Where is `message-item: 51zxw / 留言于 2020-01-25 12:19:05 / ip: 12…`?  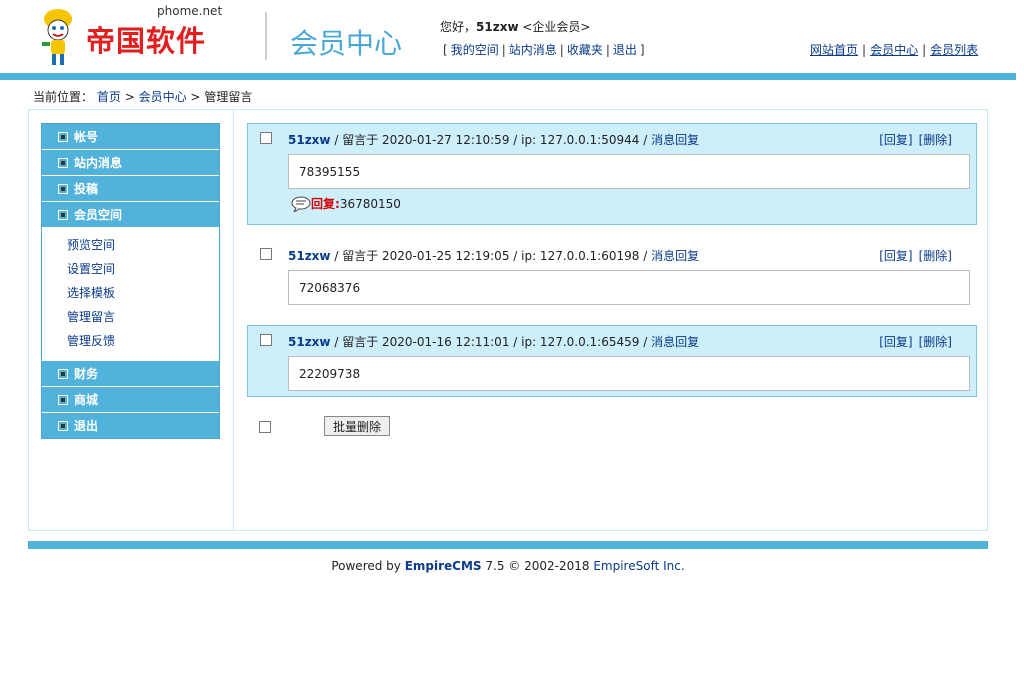
message-item: 51zxw / 留言于 2020-01-25 12:19:05 / ip: 12… is located at coordinates (612, 275).